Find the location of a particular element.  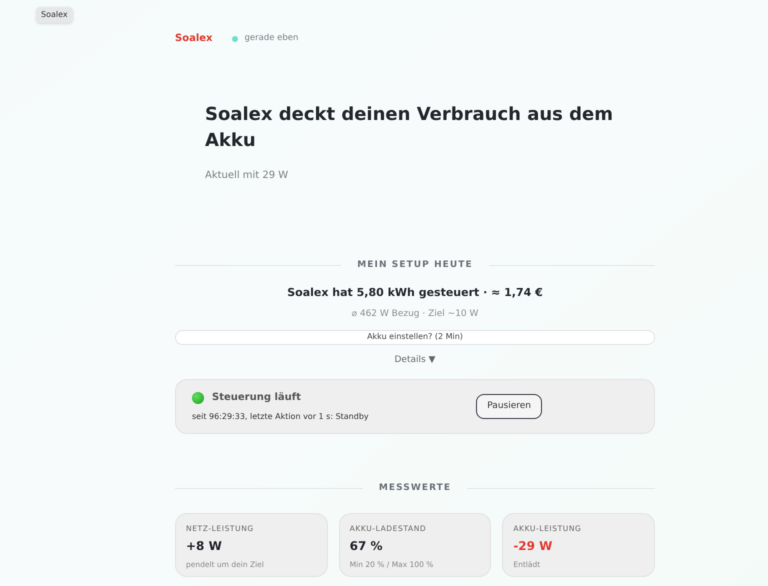

metric-value: 67 % is located at coordinates (367, 546).